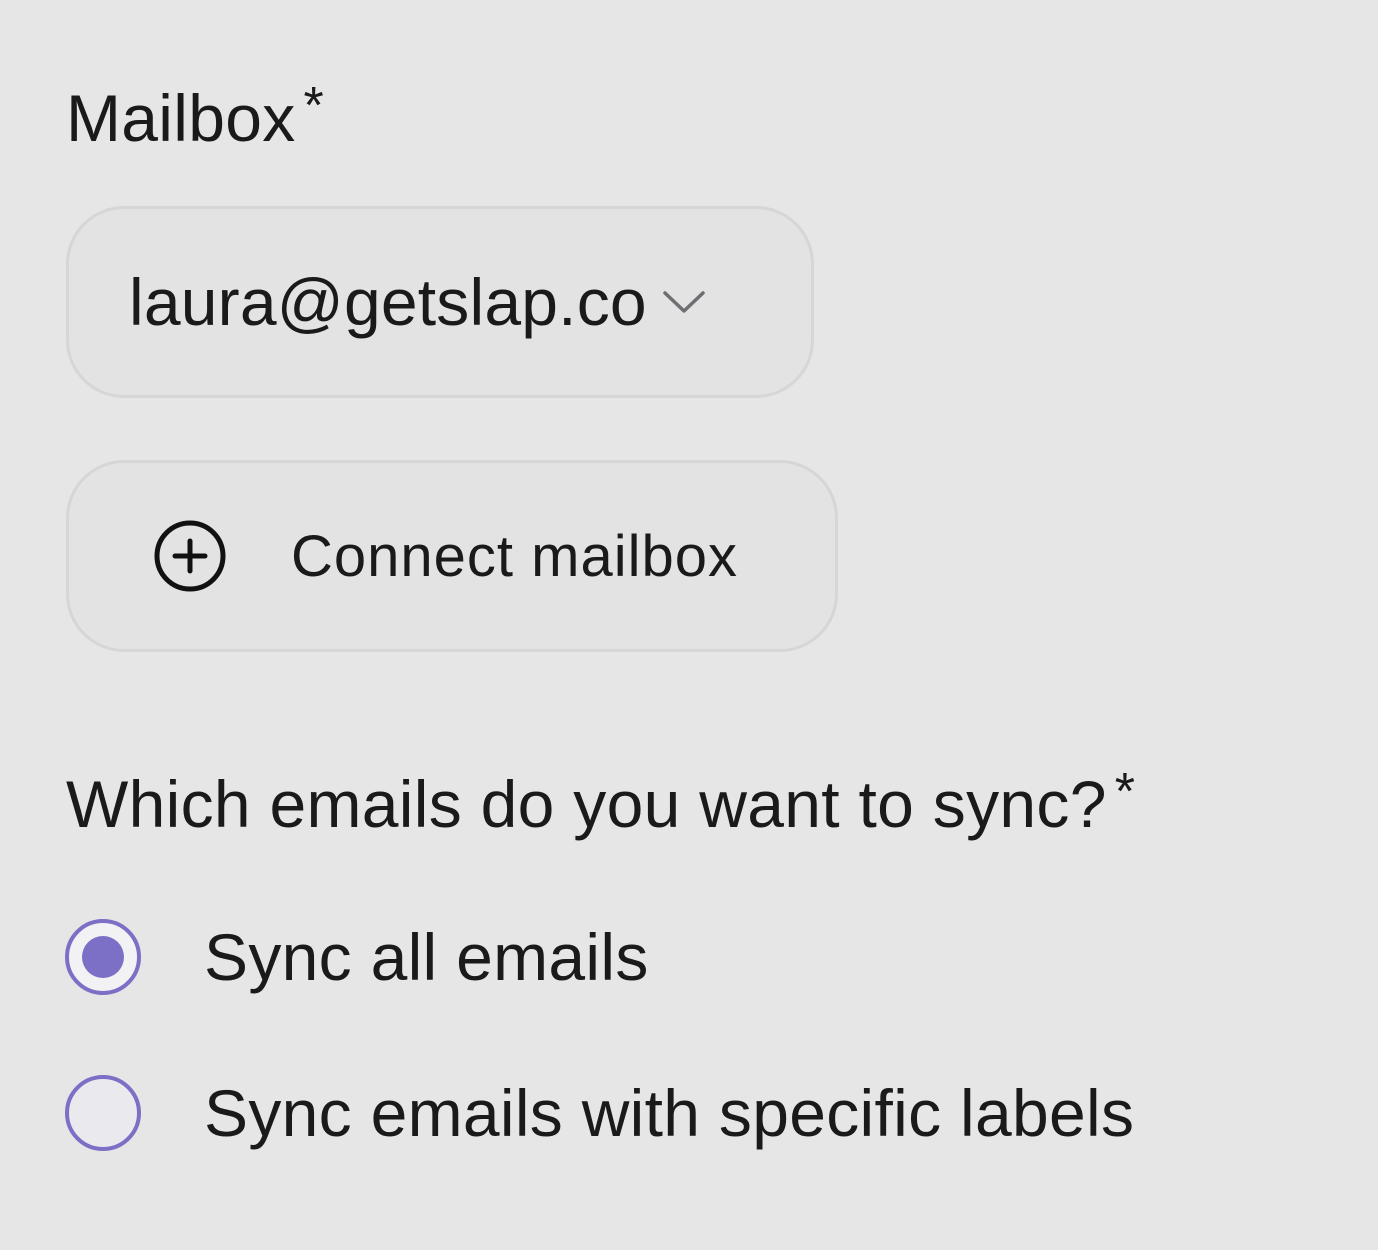  I want to click on radio-button-unselected, so click(103, 1113).